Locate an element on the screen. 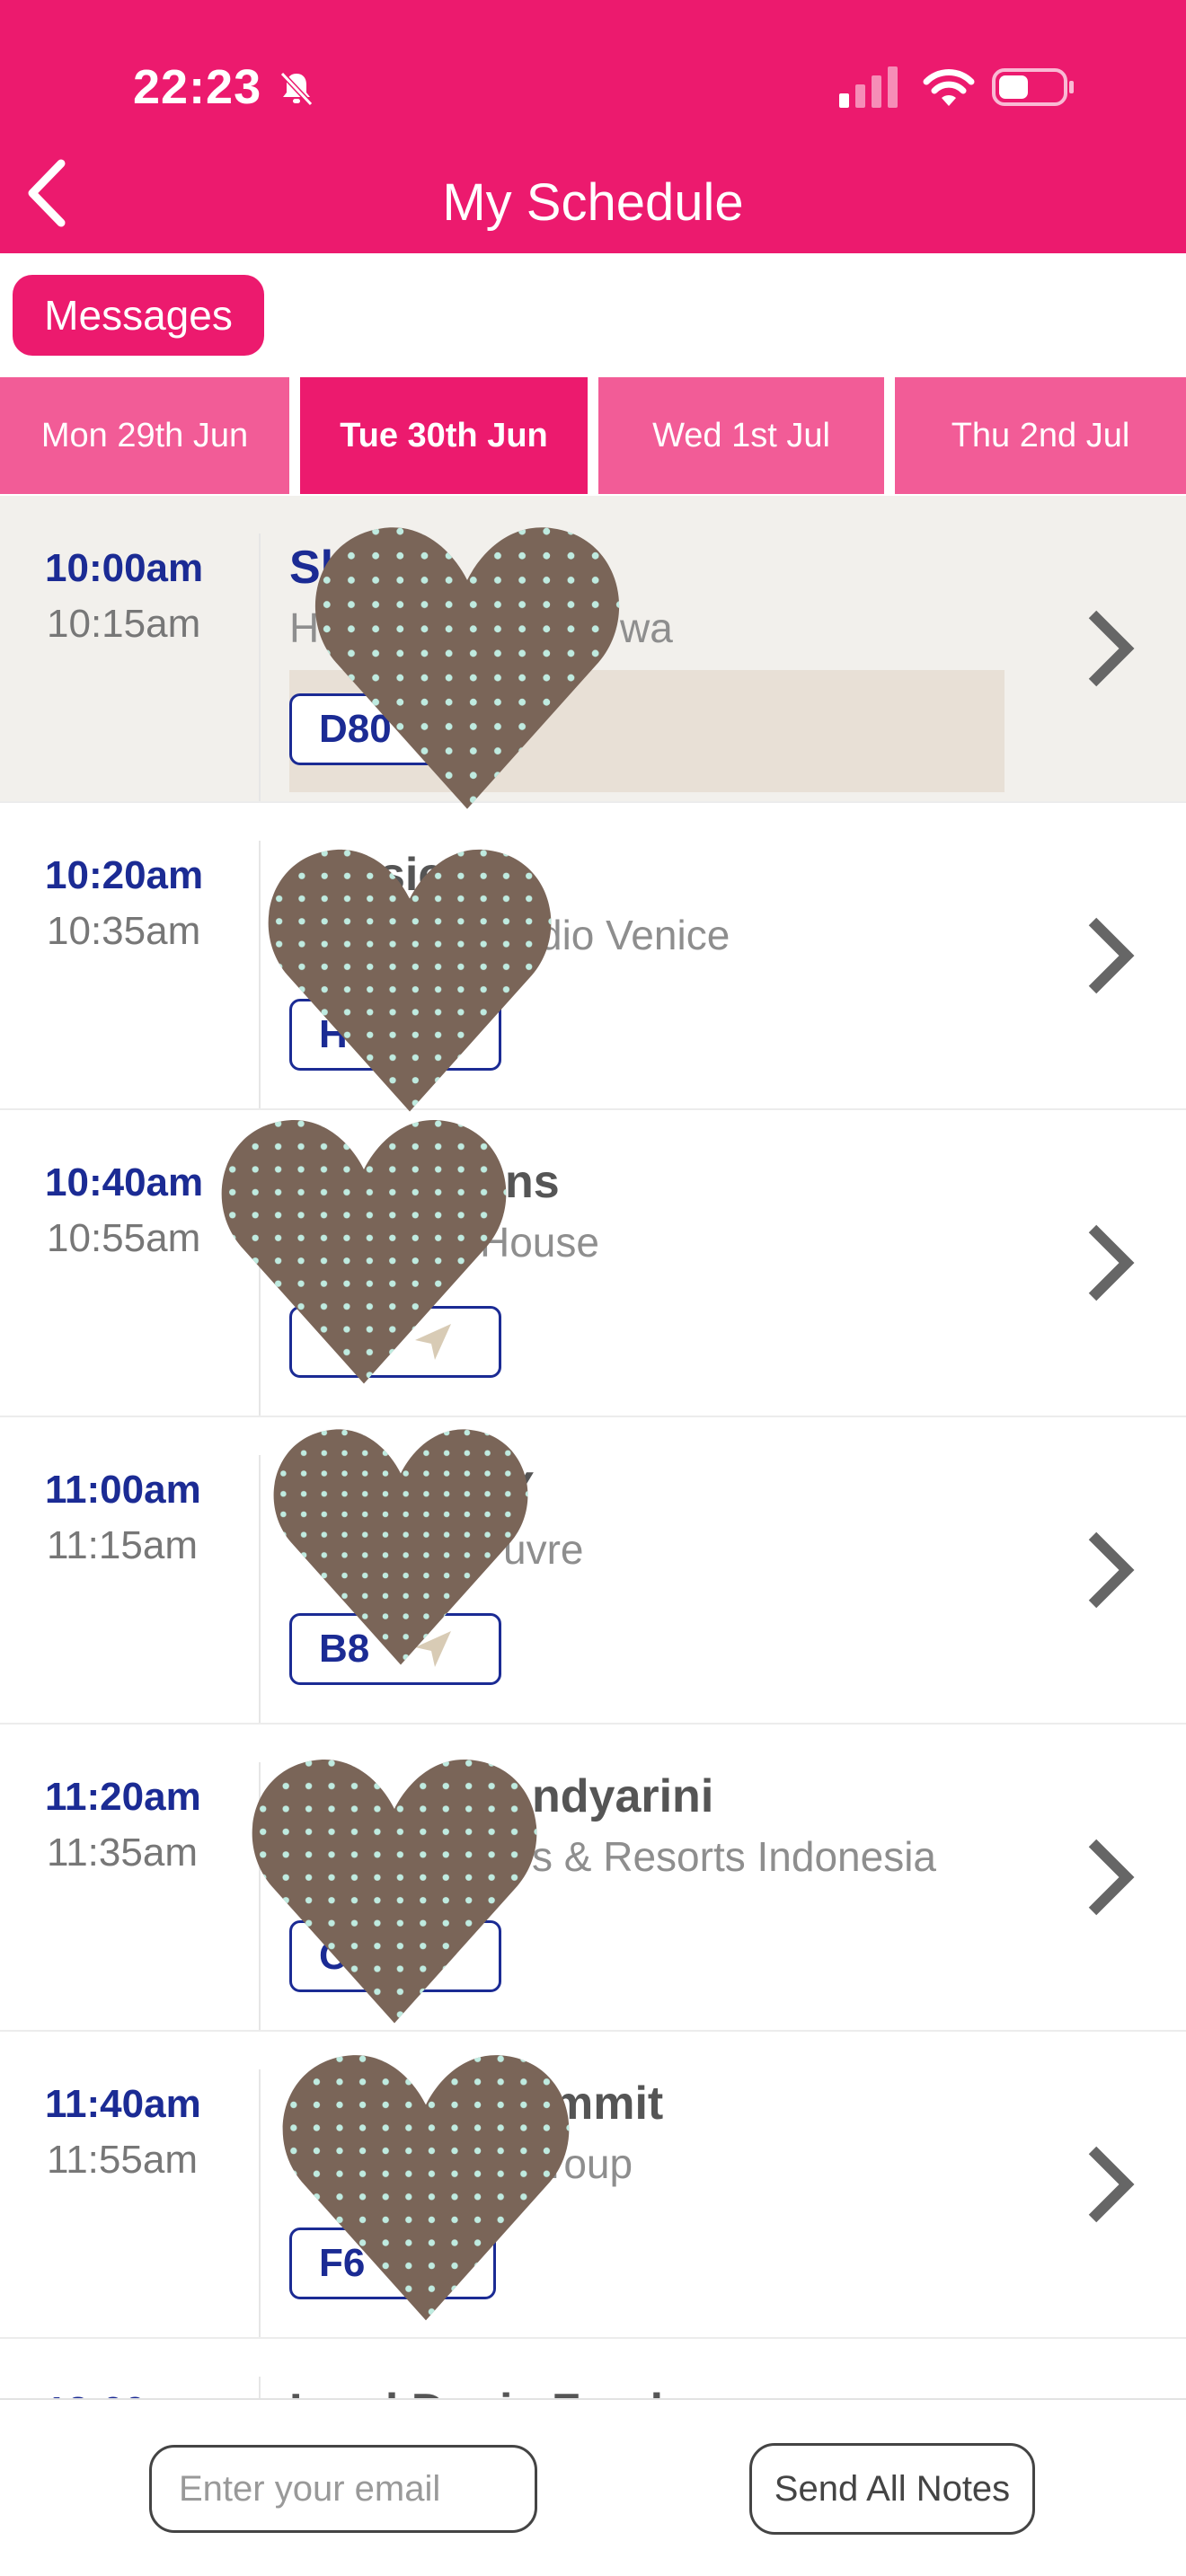 Image resolution: width=1186 pixels, height=2576 pixels. meeting-row: 10:40am 10:55am ns House is located at coordinates (593, 1263).